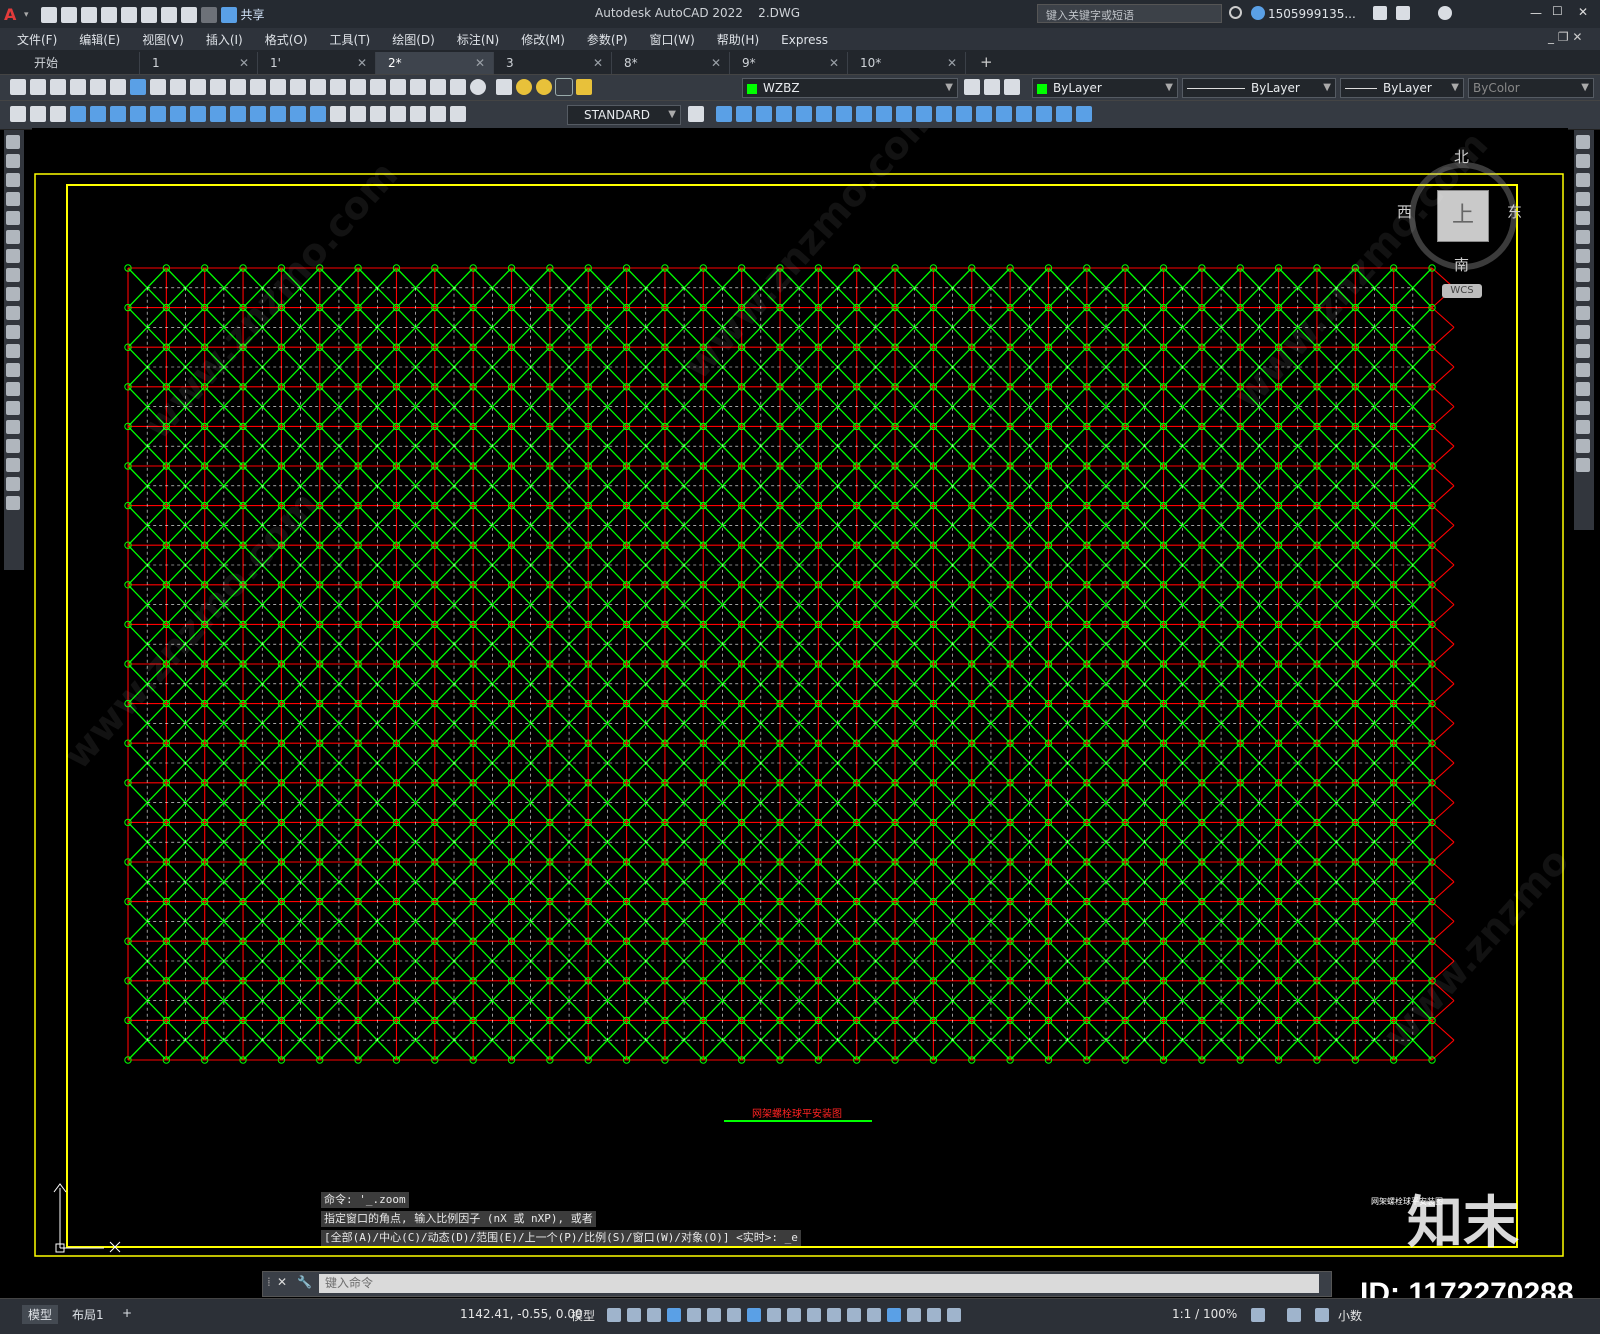  Describe the element at coordinates (13, 351) in the screenshot. I see `insert-block-icon` at that location.